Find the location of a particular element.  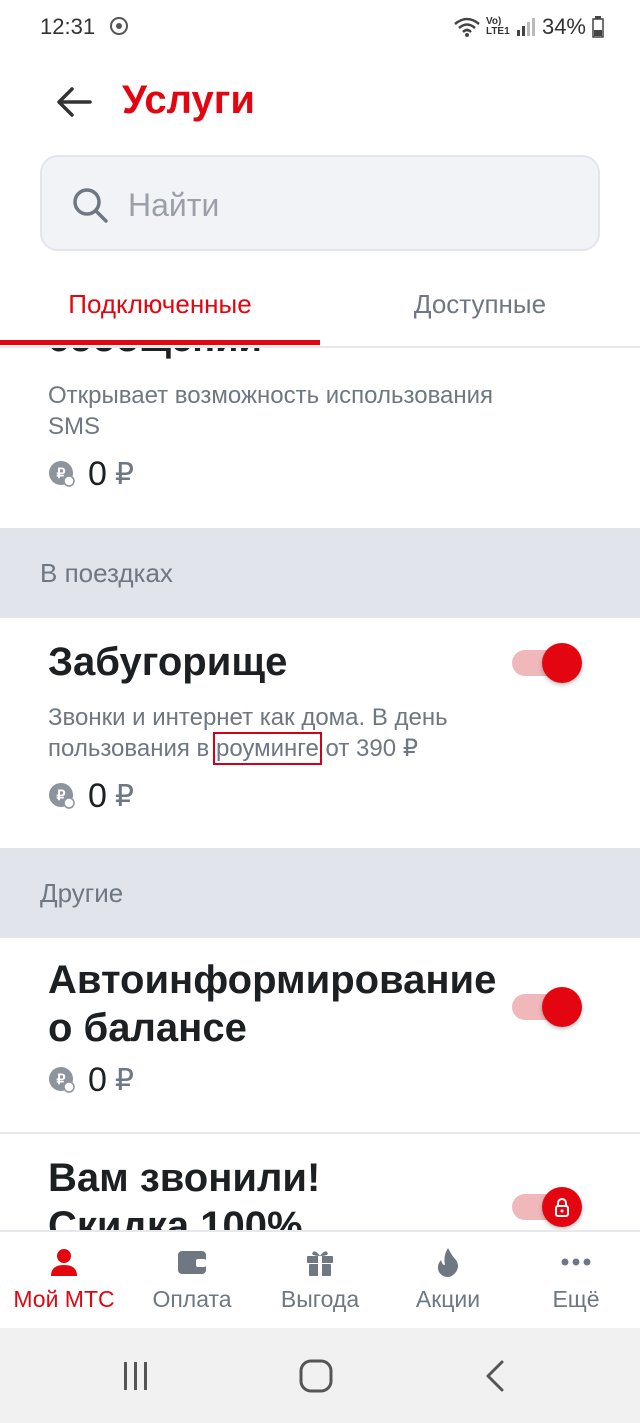

search-box is located at coordinates (320, 203).